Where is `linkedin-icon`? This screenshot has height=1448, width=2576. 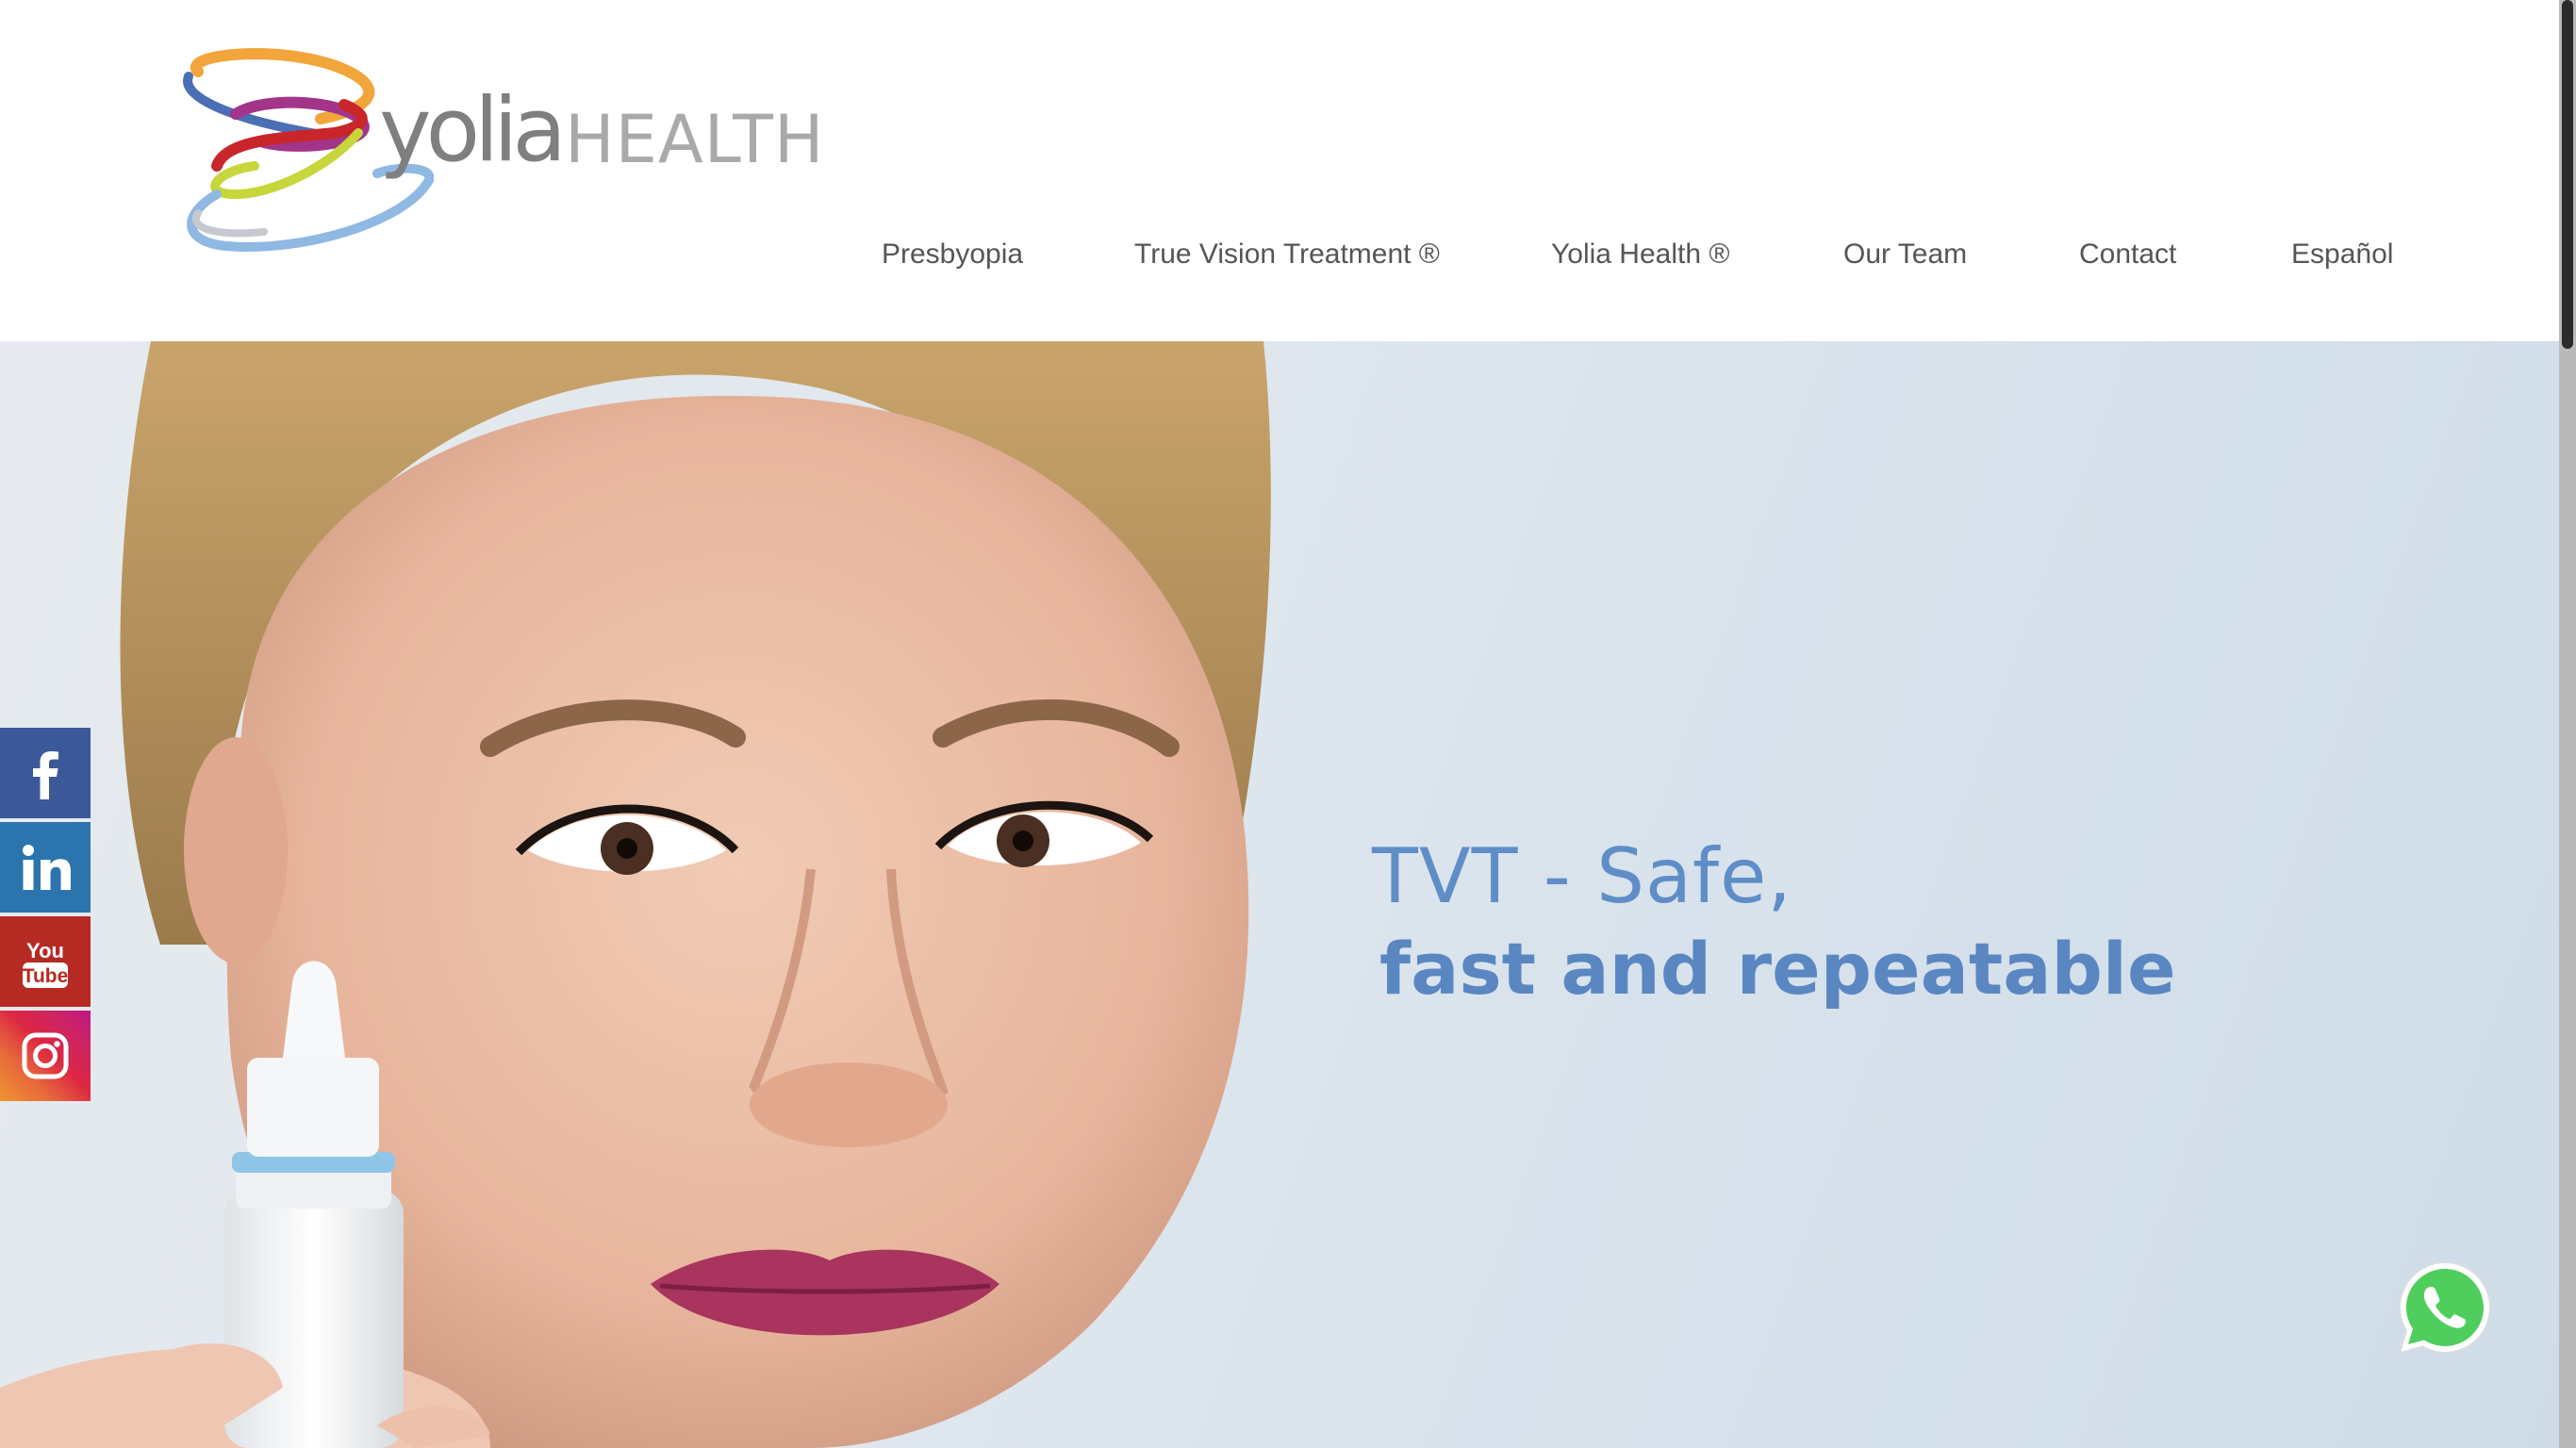 linkedin-icon is located at coordinates (47, 867).